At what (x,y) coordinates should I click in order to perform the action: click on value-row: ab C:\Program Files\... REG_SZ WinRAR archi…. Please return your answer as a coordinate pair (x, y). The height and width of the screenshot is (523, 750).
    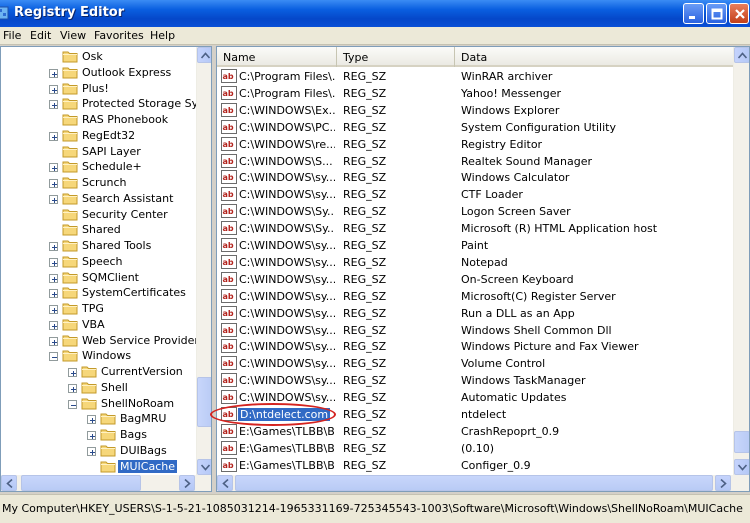
    Looking at the image, I should click on (476, 76).